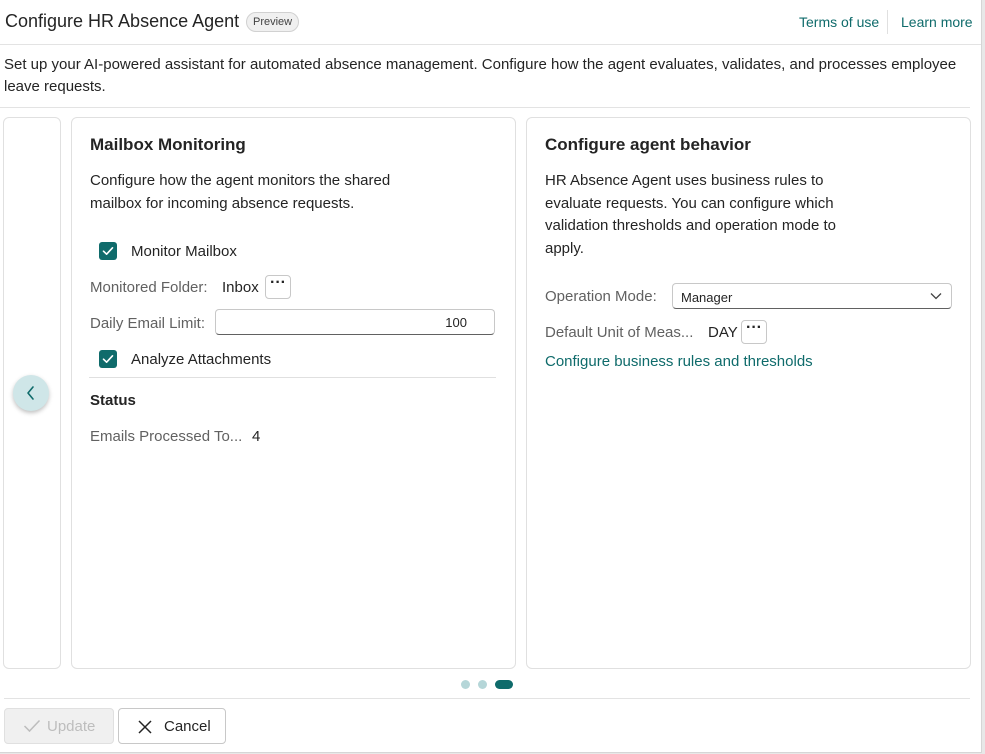  Describe the element at coordinates (936, 296) in the screenshot. I see `chevron-down-icon` at that location.